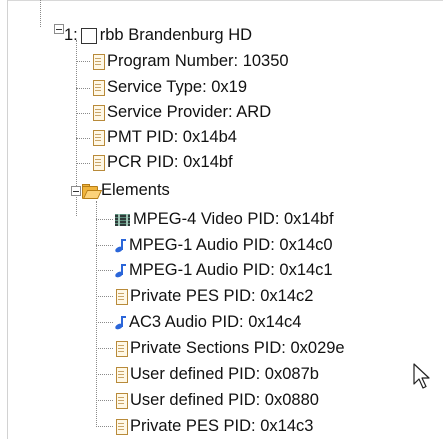 Image resolution: width=443 pixels, height=439 pixels. Describe the element at coordinates (189, 112) in the screenshot. I see `node-label: Service Provider: ARD` at that location.